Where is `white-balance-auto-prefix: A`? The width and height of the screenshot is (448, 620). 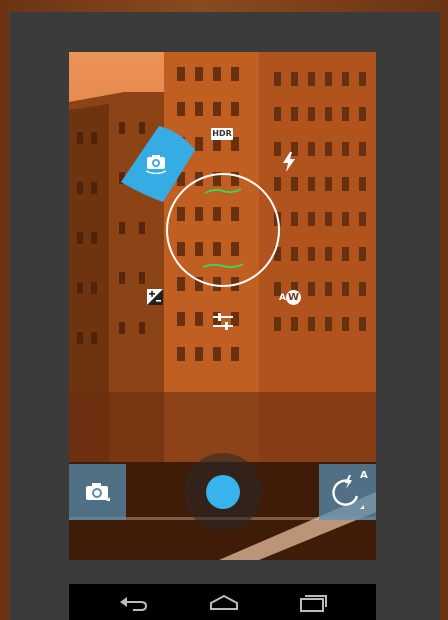 white-balance-auto-prefix: A is located at coordinates (282, 298).